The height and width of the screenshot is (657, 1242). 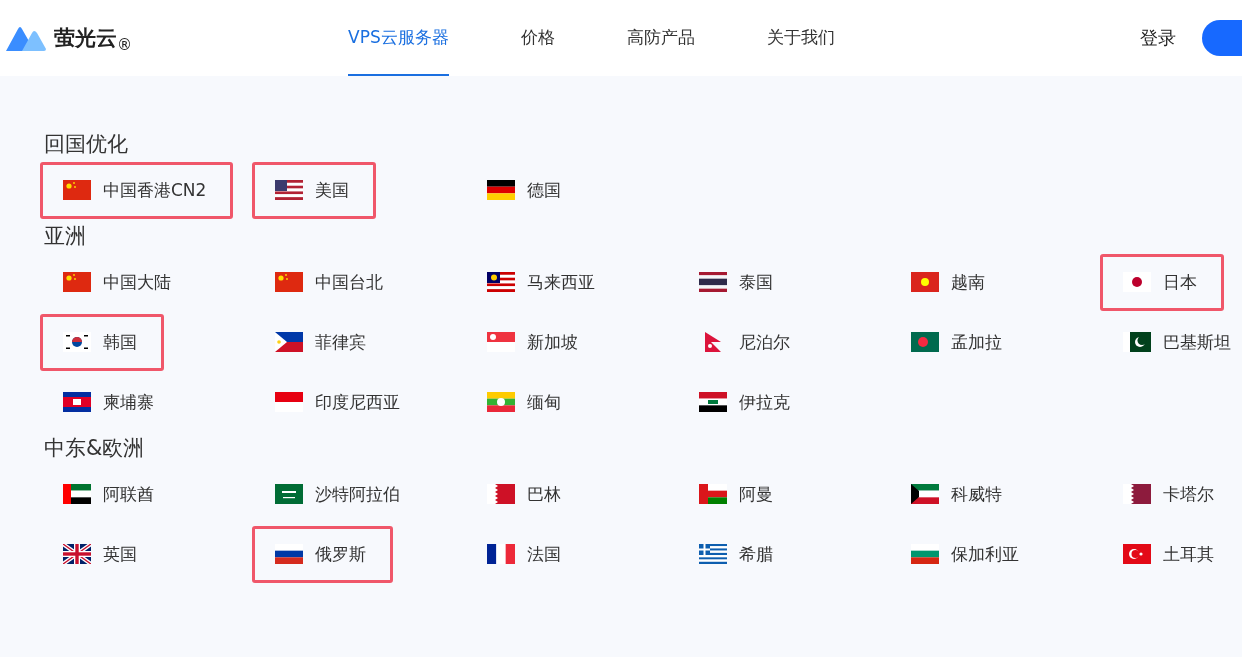 What do you see at coordinates (521, 494) in the screenshot?
I see `region-link: 巴林` at bounding box center [521, 494].